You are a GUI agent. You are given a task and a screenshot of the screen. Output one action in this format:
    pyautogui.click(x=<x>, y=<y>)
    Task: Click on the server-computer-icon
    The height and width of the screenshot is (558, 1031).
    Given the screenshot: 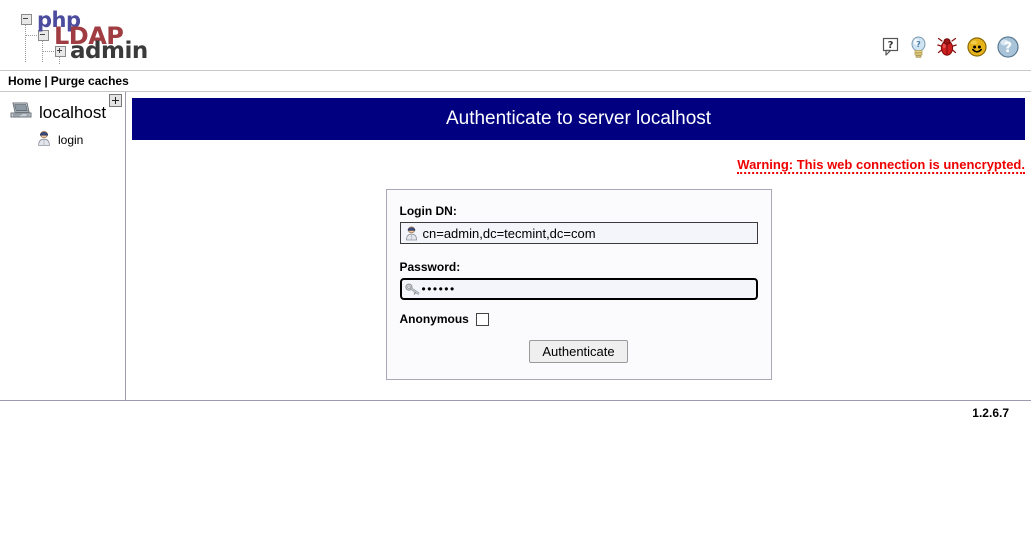 What is the action you would take?
    pyautogui.click(x=21, y=113)
    